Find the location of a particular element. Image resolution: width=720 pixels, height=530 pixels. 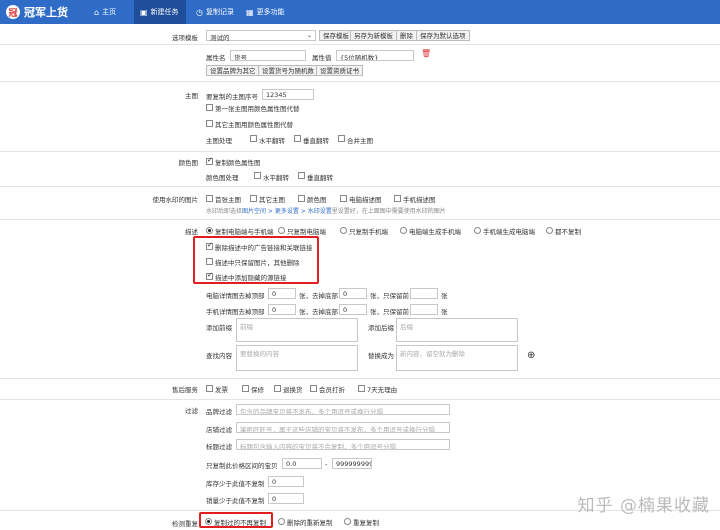

wm-first-main-checkbox is located at coordinates (209, 198).